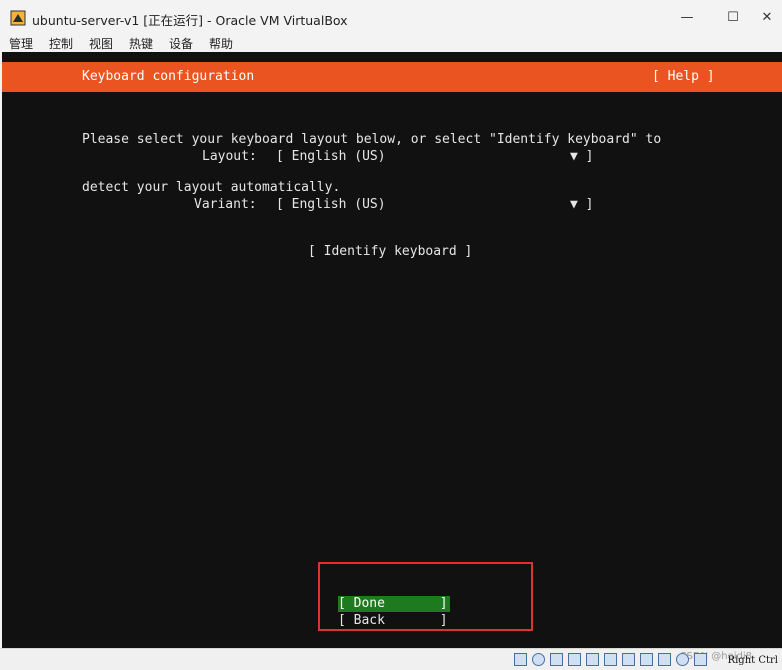  What do you see at coordinates (700, 659) in the screenshot?
I see `keyboard-capture-icon` at bounding box center [700, 659].